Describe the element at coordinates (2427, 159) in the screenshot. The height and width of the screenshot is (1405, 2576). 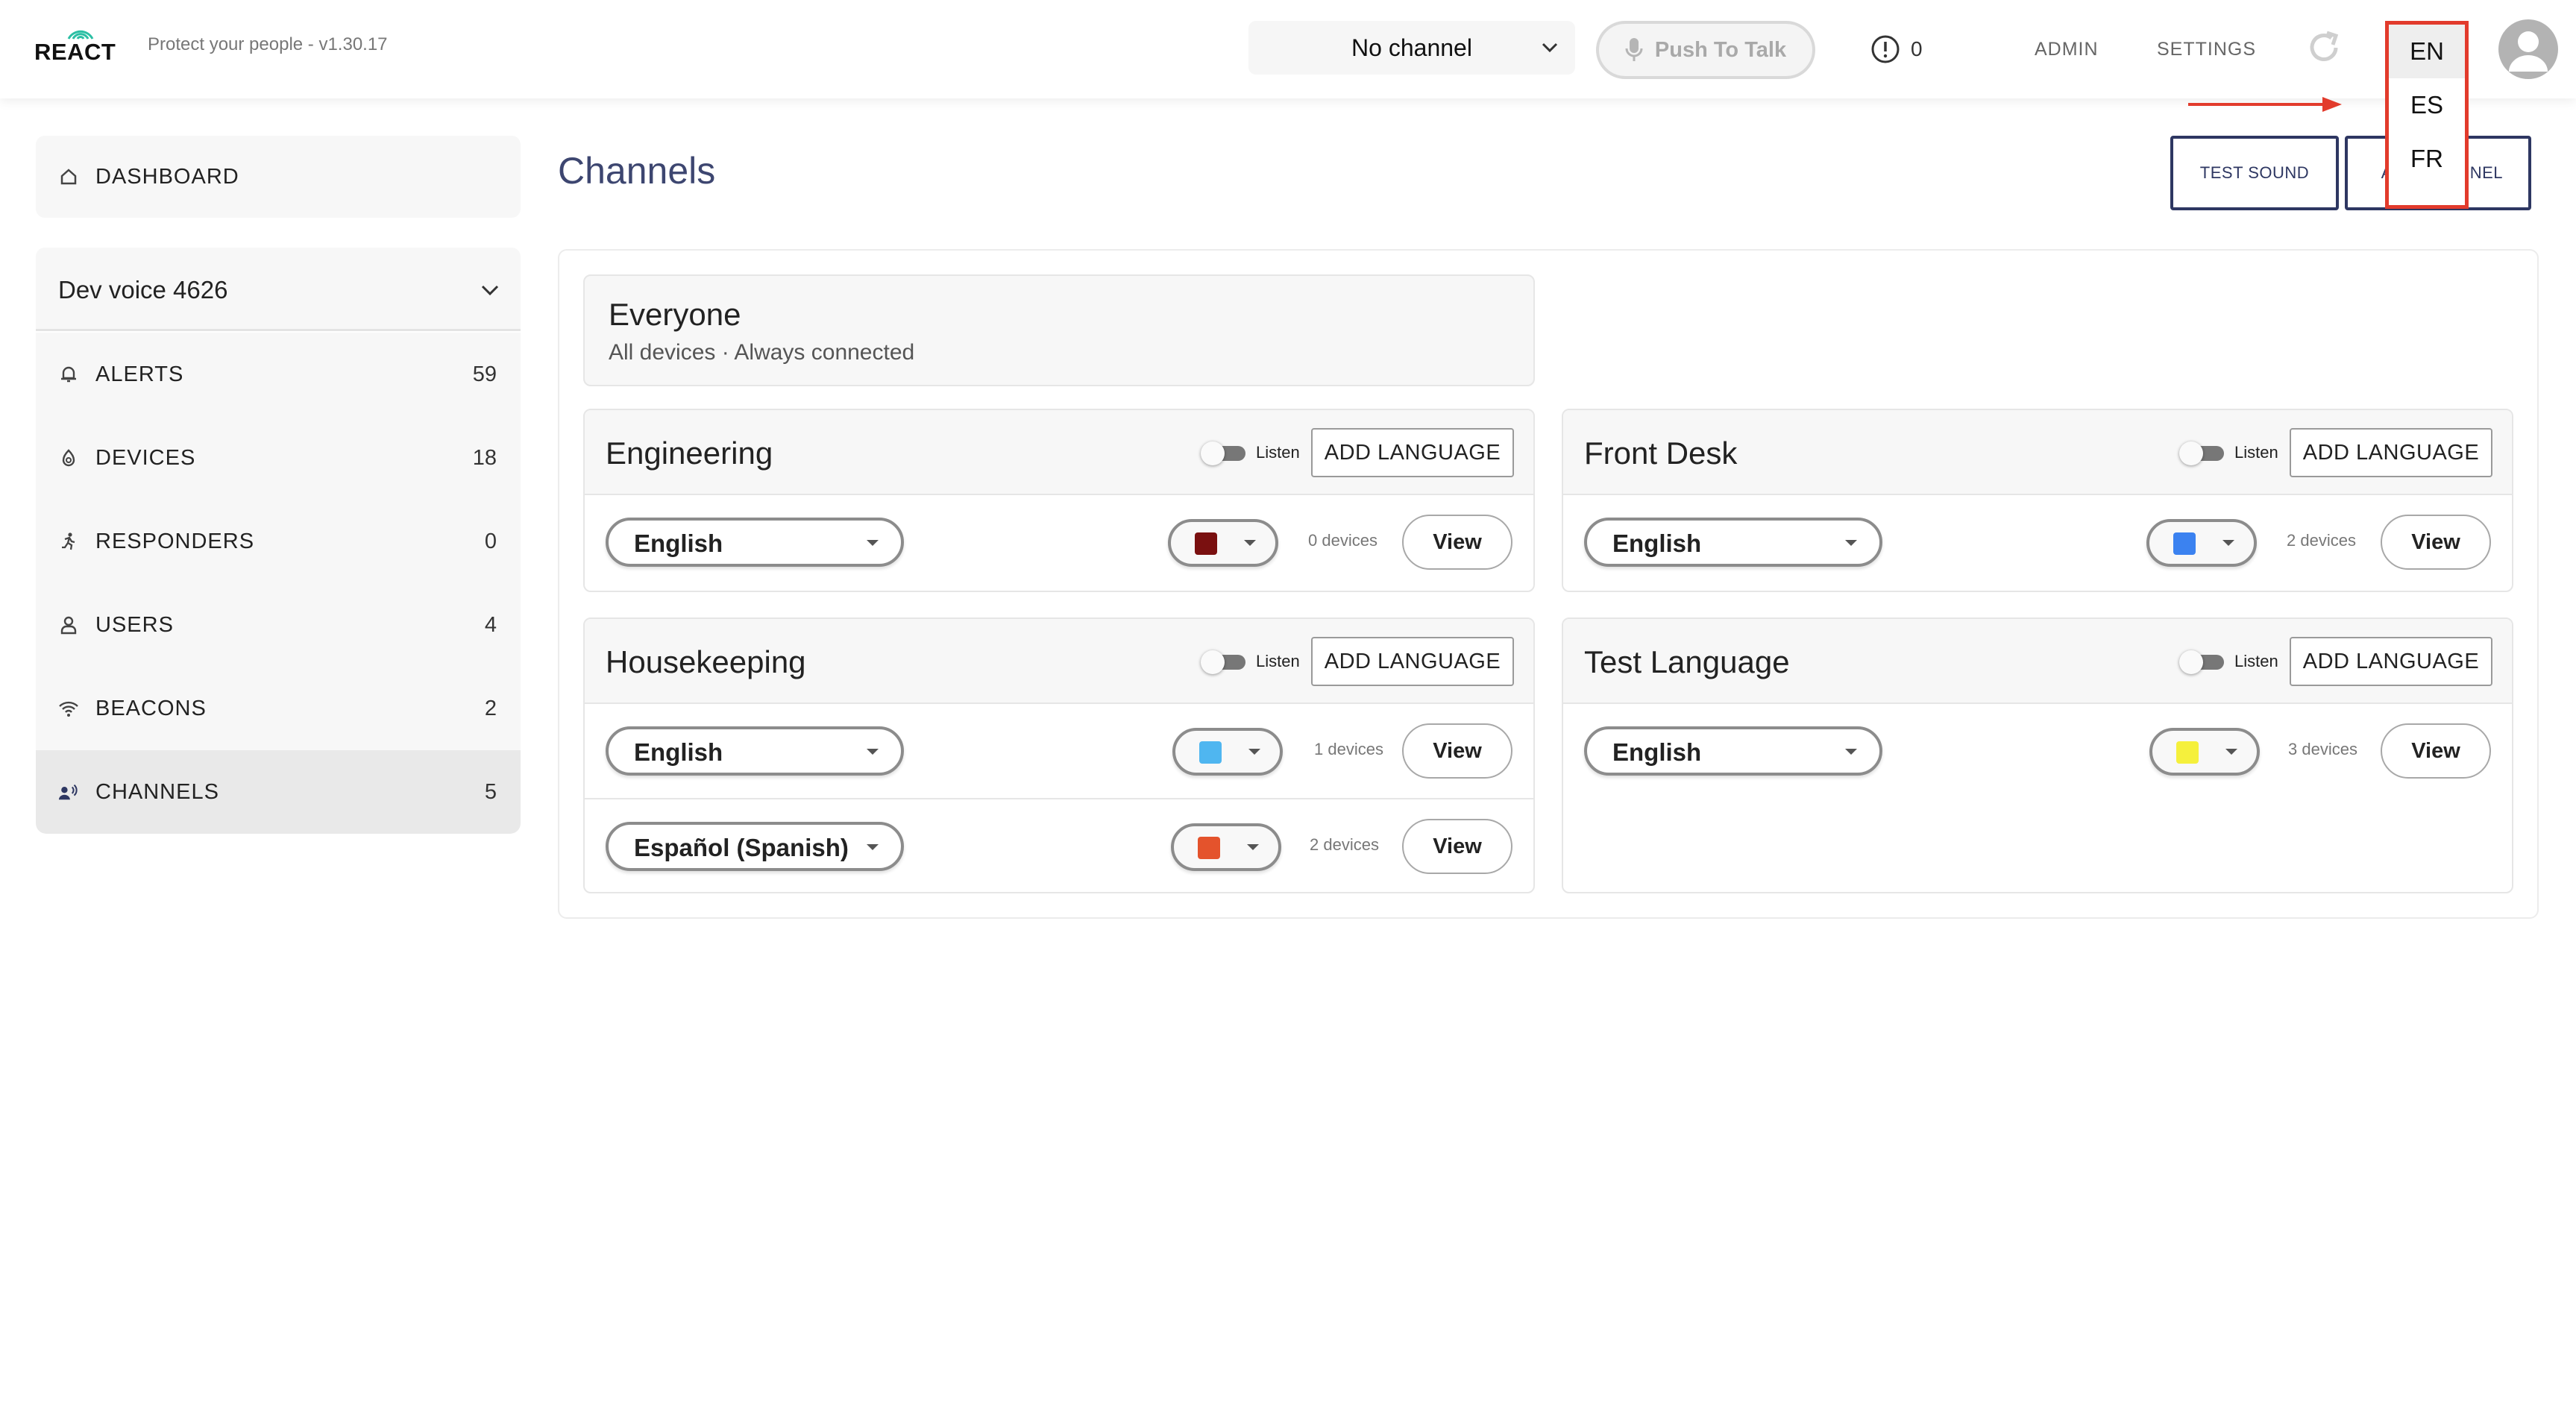
I see `language-option-fr: FR` at that location.